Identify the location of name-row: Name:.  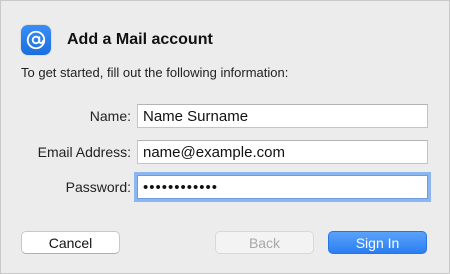
(225, 116).